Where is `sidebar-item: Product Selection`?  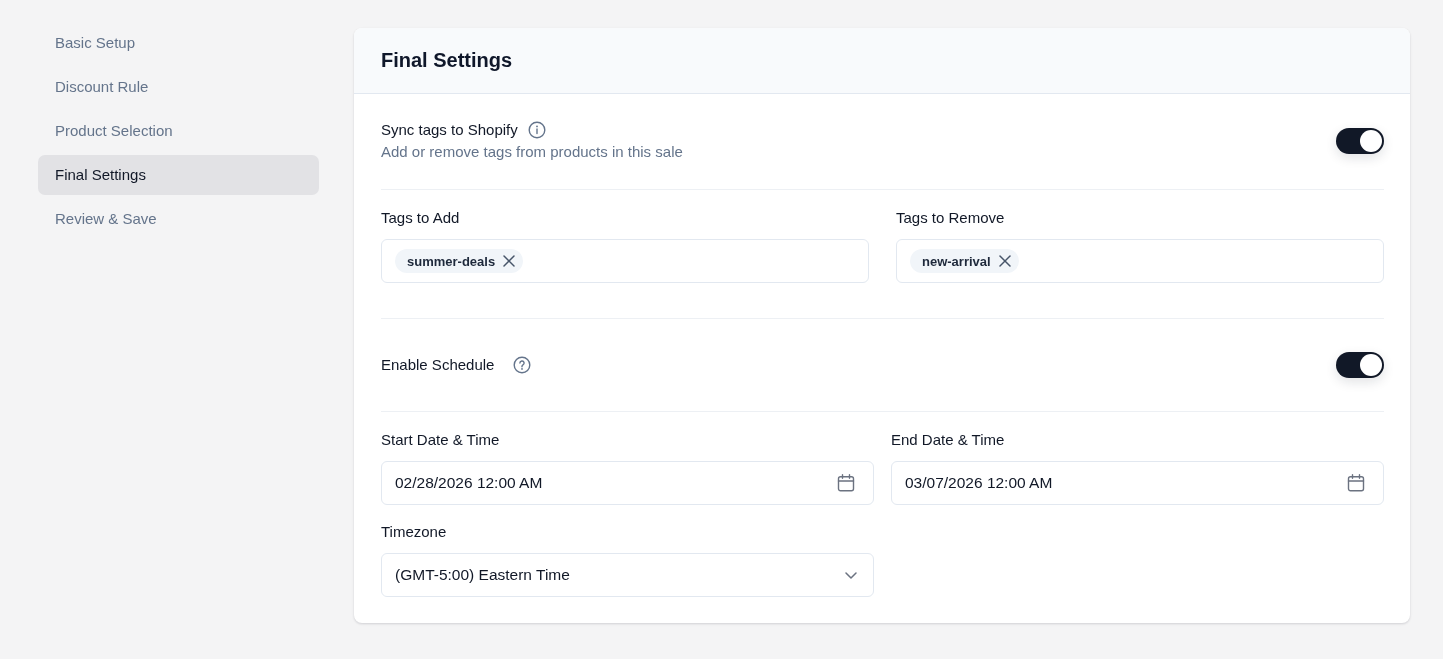
sidebar-item: Product Selection is located at coordinates (178, 131).